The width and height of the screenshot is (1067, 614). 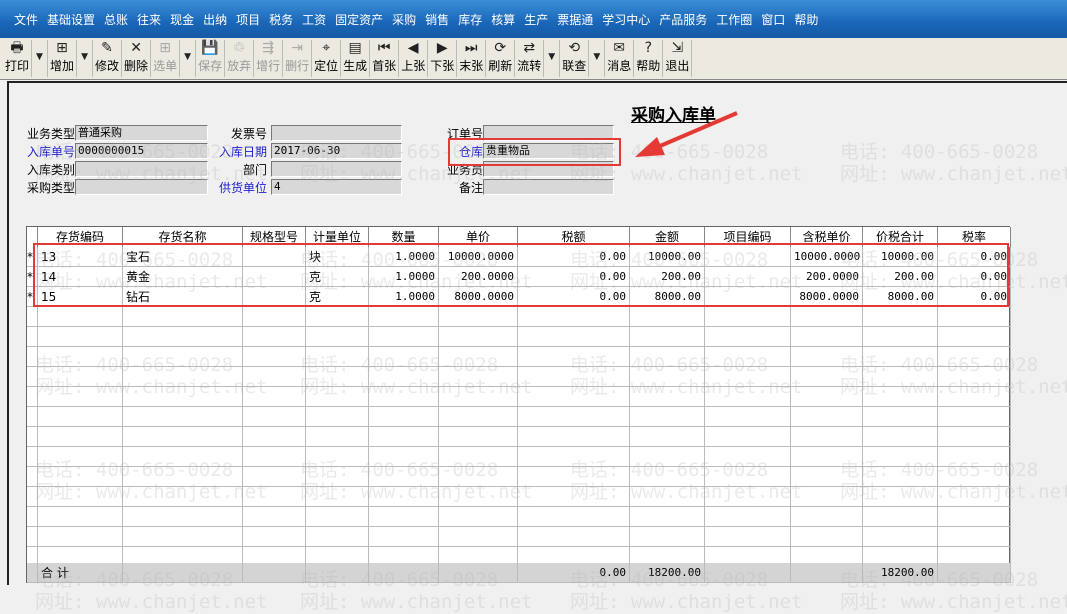 What do you see at coordinates (108, 58) in the screenshot?
I see `toolbar-edit-button: ✎ 修改` at bounding box center [108, 58].